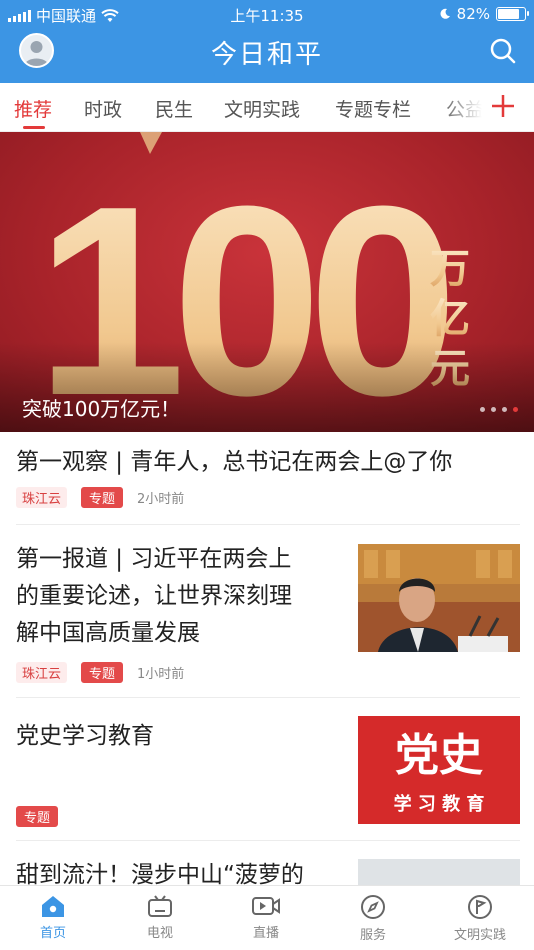  Describe the element at coordinates (34, 127) in the screenshot. I see `active-tab-indicator` at that location.